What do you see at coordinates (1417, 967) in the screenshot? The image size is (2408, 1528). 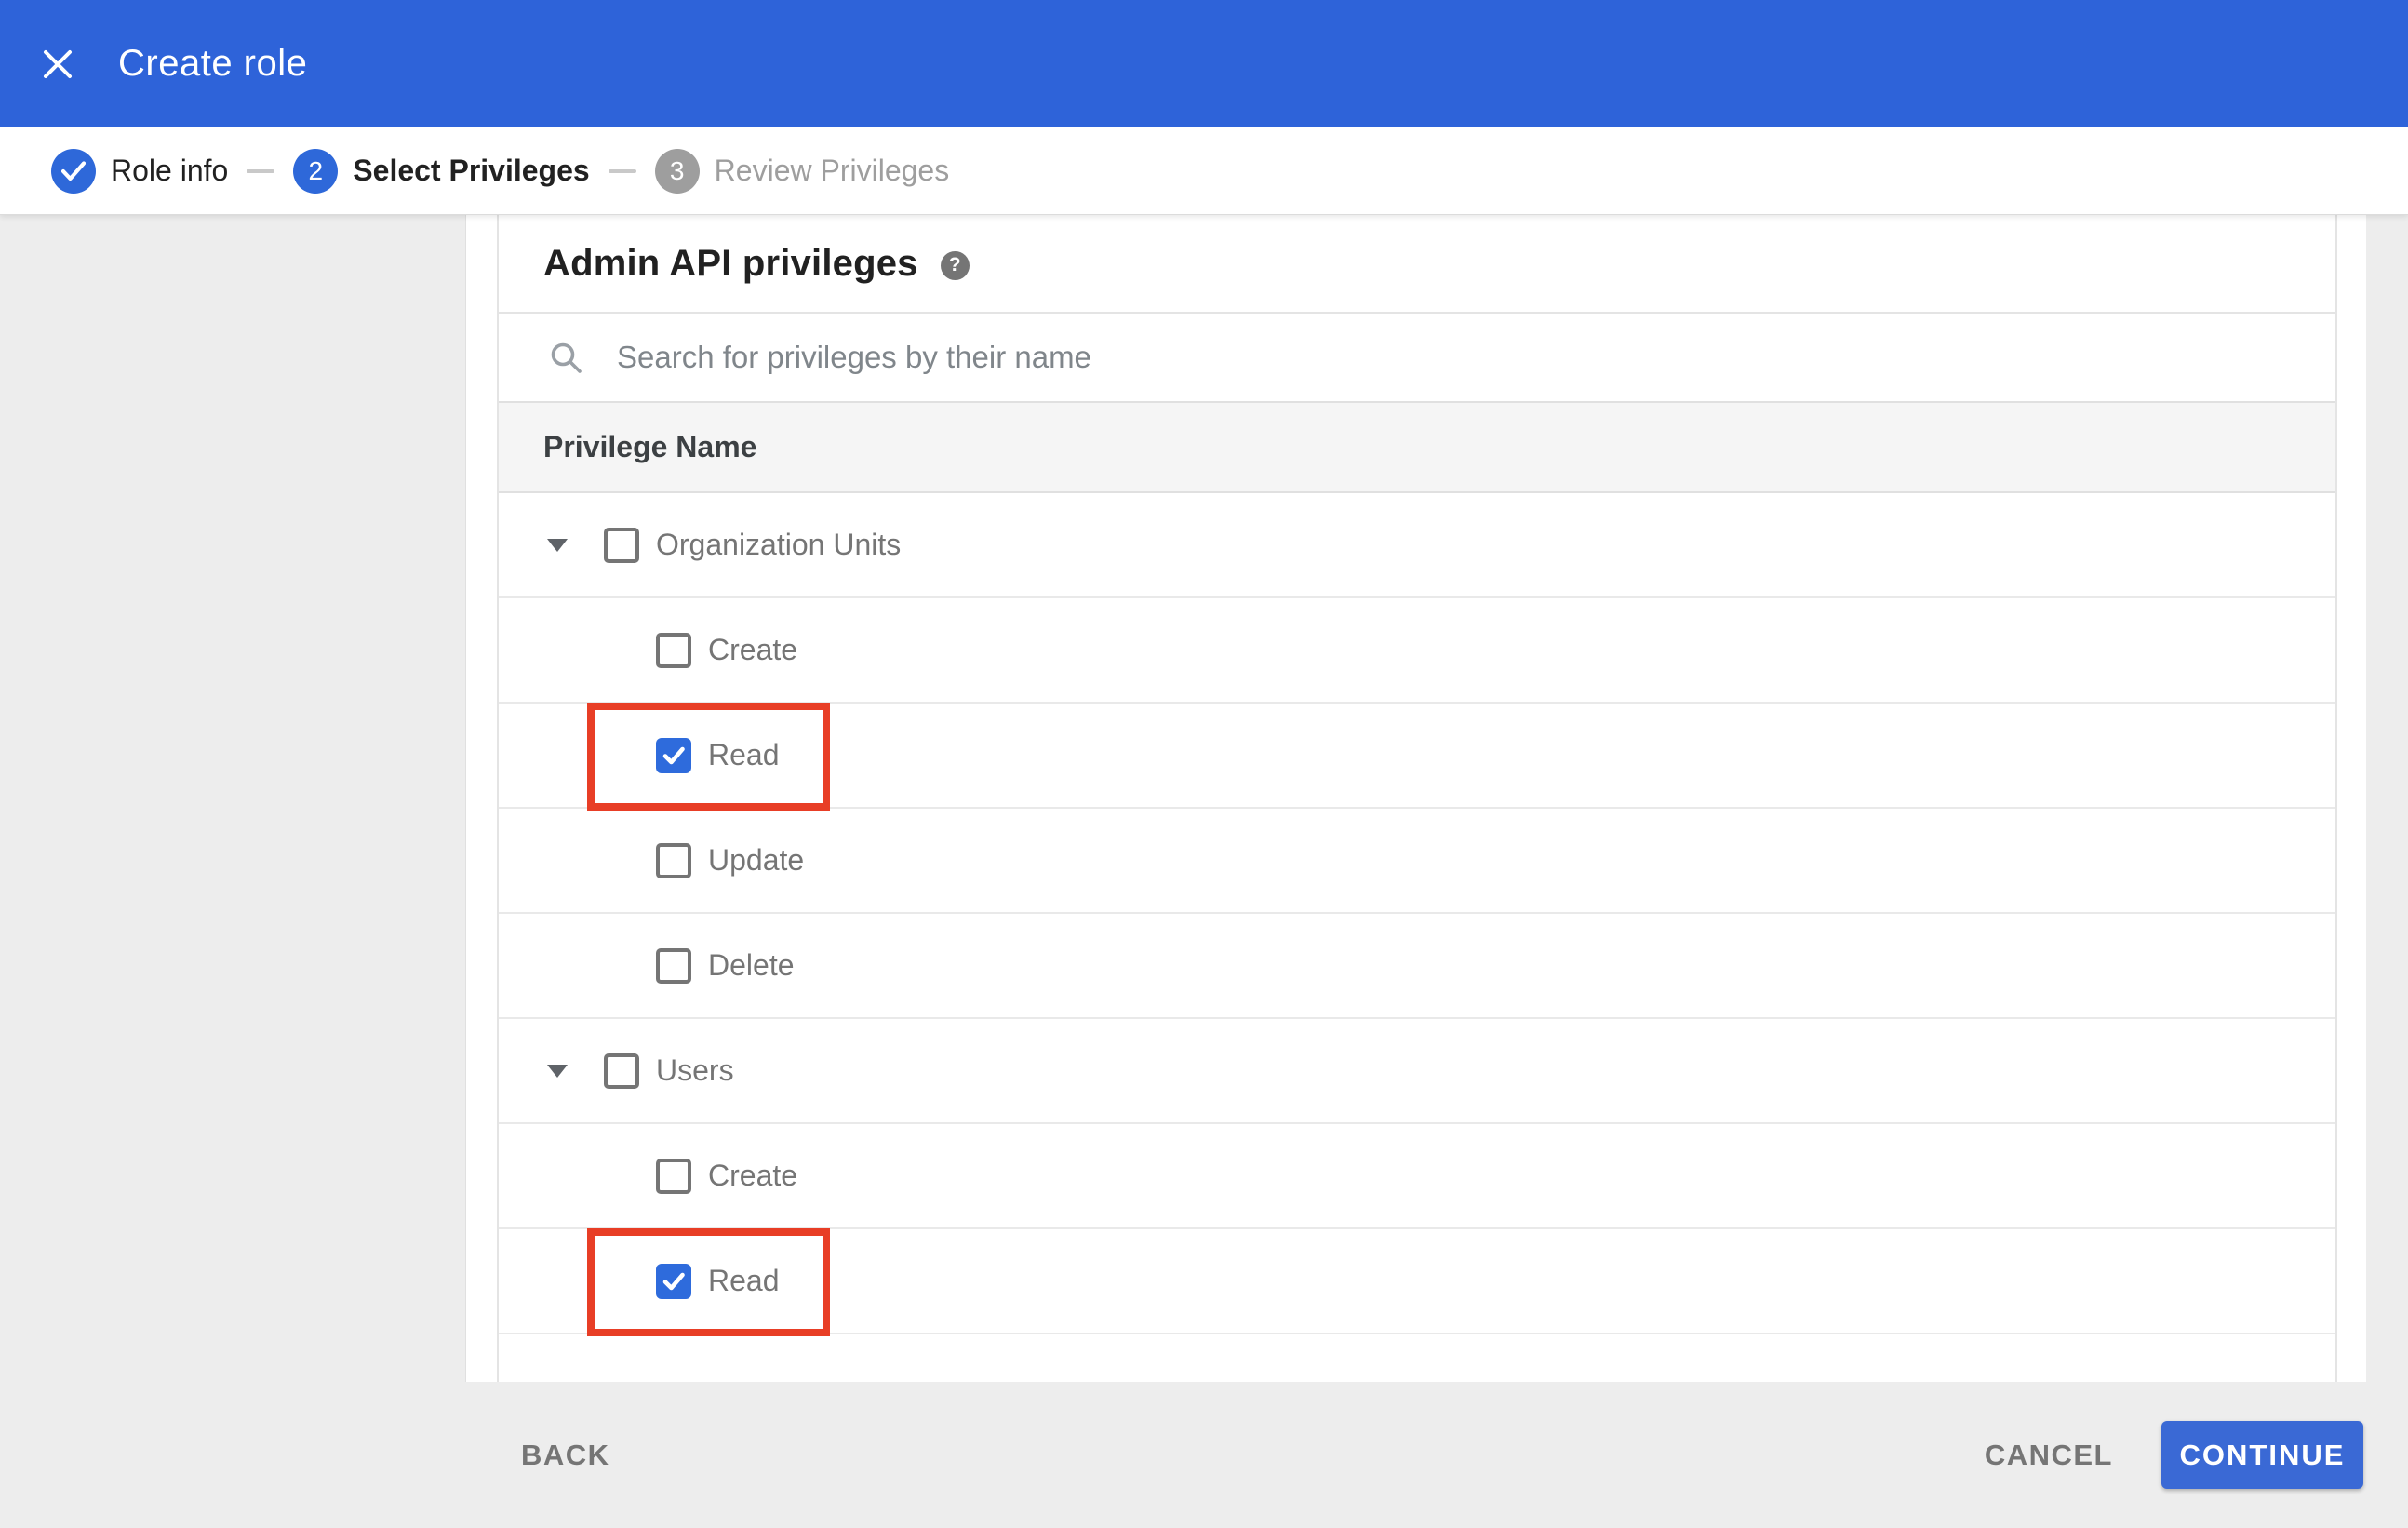 I see `privilege-row: Delete` at bounding box center [1417, 967].